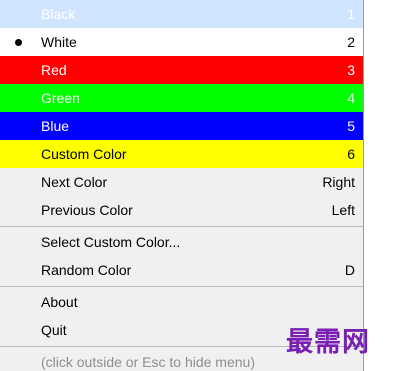 This screenshot has height=371, width=396. What do you see at coordinates (181, 302) in the screenshot?
I see `menu-item-about: About` at bounding box center [181, 302].